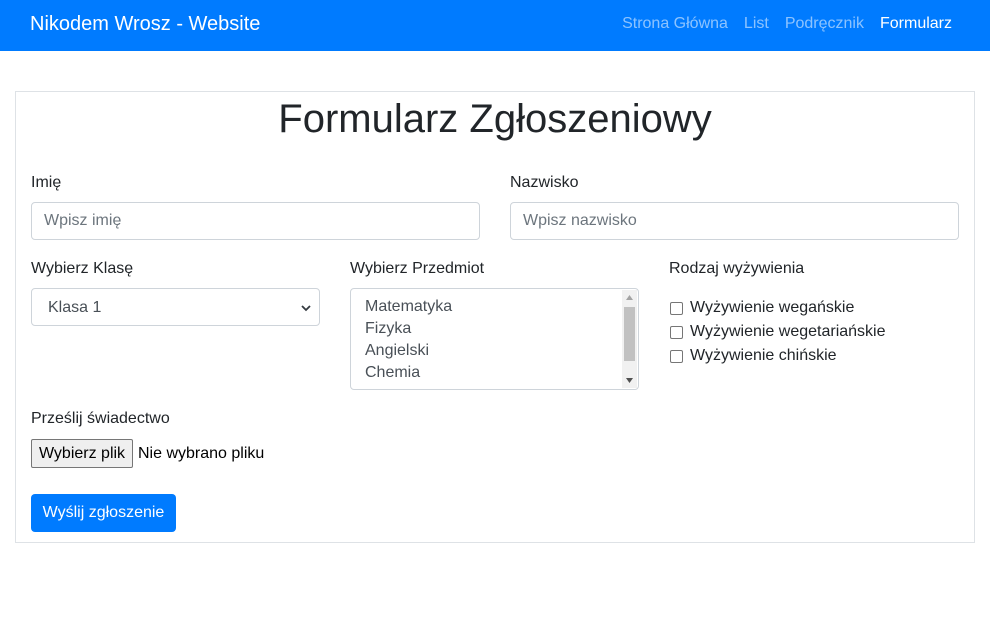  I want to click on nav-links: Strona Główna List Podręcznik Formularz, so click(787, 24).